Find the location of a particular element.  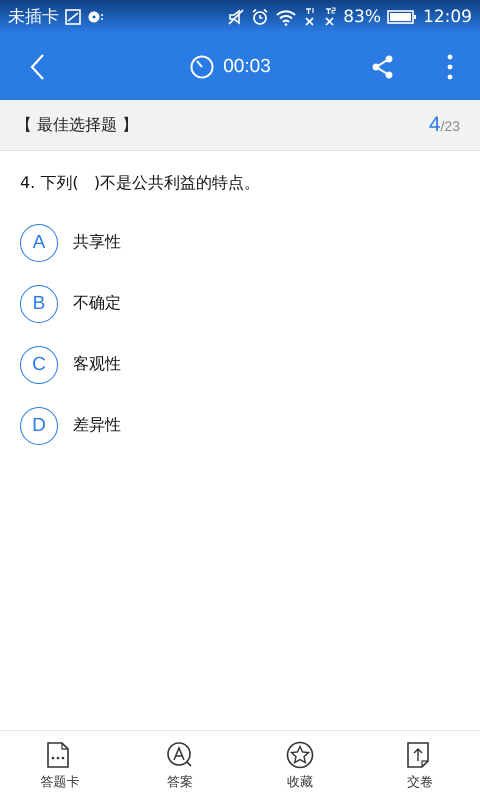

mute-icon is located at coordinates (236, 17).